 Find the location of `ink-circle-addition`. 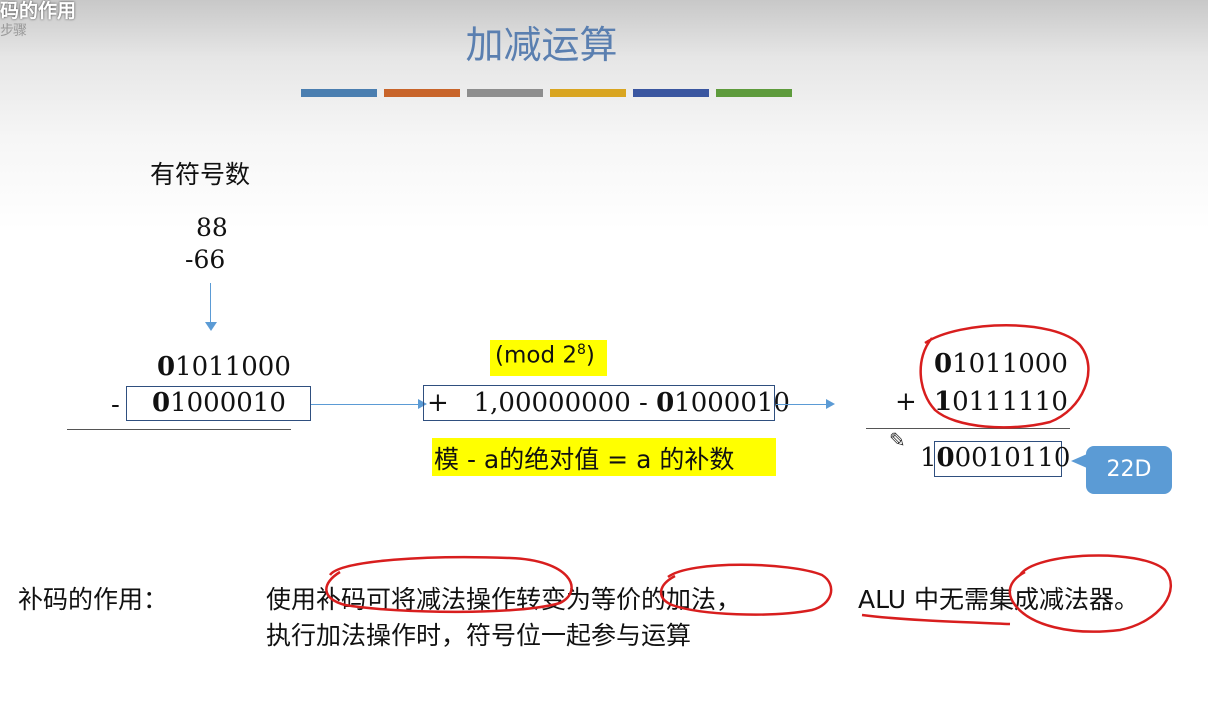

ink-circle-addition is located at coordinates (746, 589).